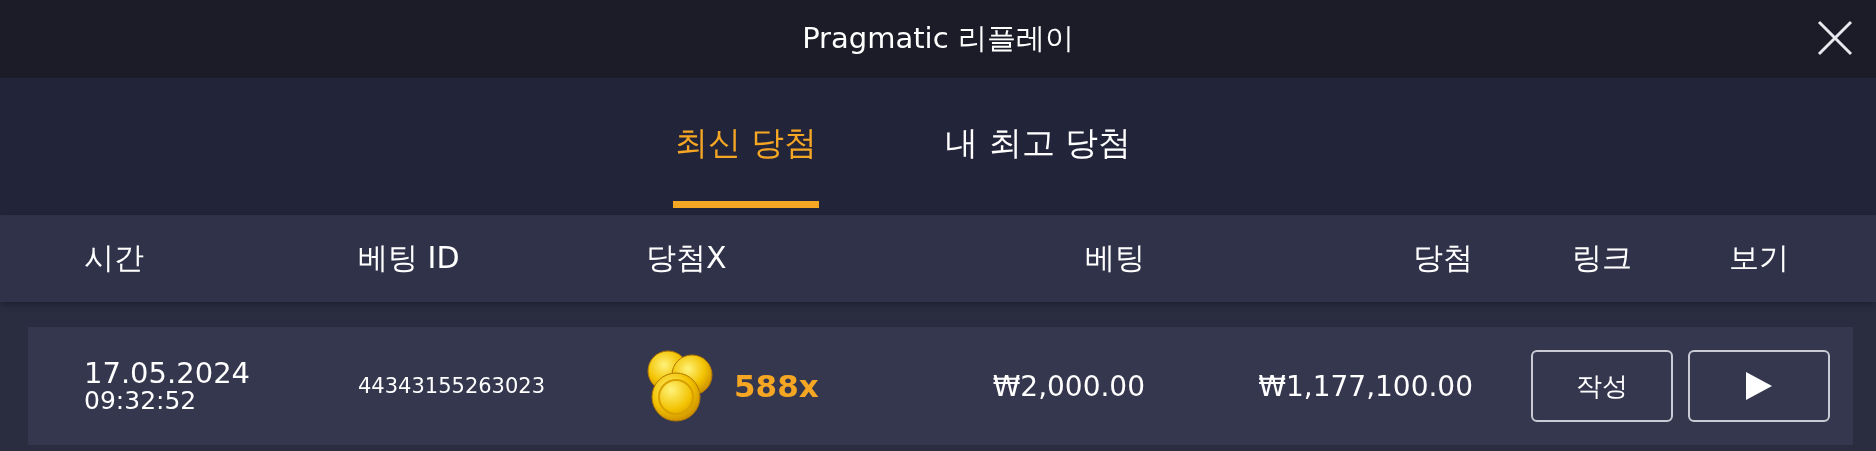  Describe the element at coordinates (1068, 386) in the screenshot. I see `bet-amount-cell-text: ₩2,000.00` at that location.